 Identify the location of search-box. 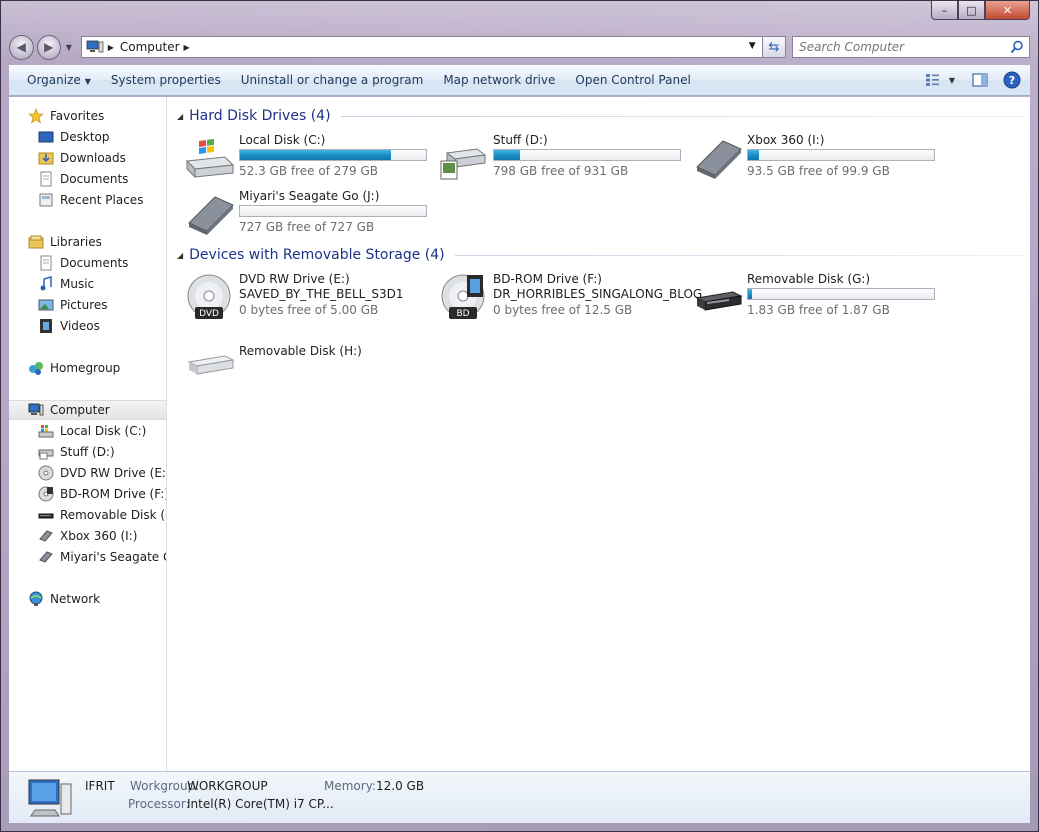
(911, 47).